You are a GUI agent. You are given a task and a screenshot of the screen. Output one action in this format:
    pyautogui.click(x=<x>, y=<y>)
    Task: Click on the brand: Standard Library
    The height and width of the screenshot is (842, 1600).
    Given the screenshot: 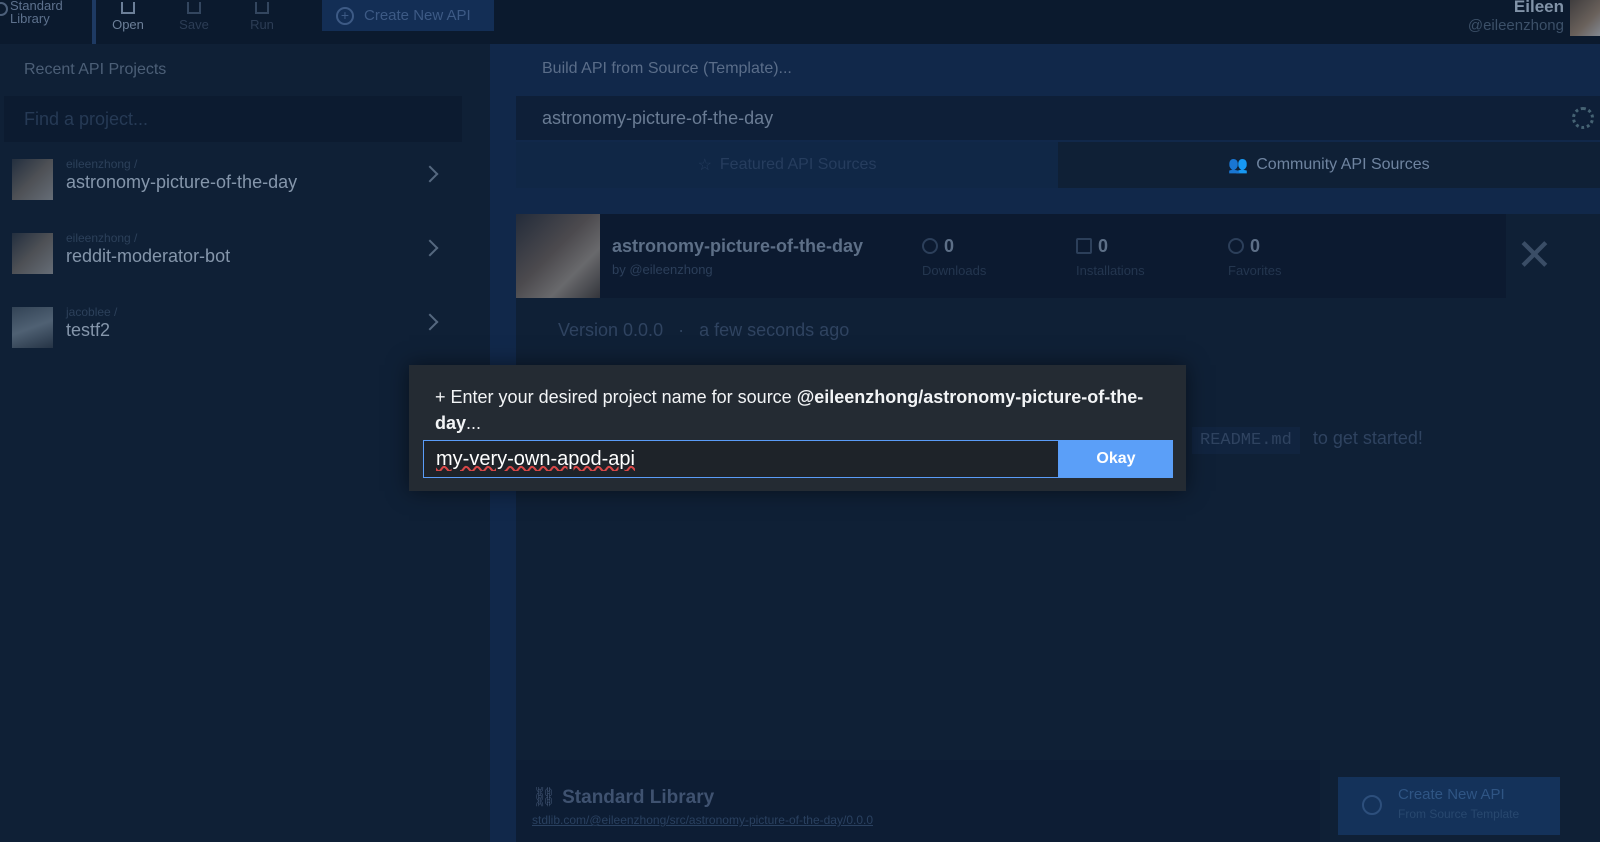 What is the action you would take?
    pyautogui.click(x=43, y=18)
    